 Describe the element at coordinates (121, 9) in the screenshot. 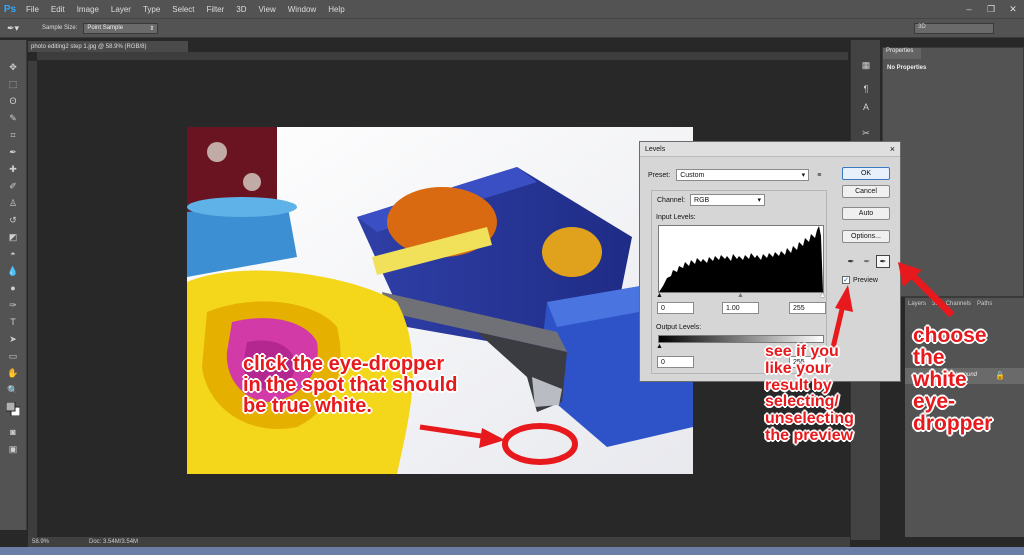

I see `menu-layer: Layer` at that location.